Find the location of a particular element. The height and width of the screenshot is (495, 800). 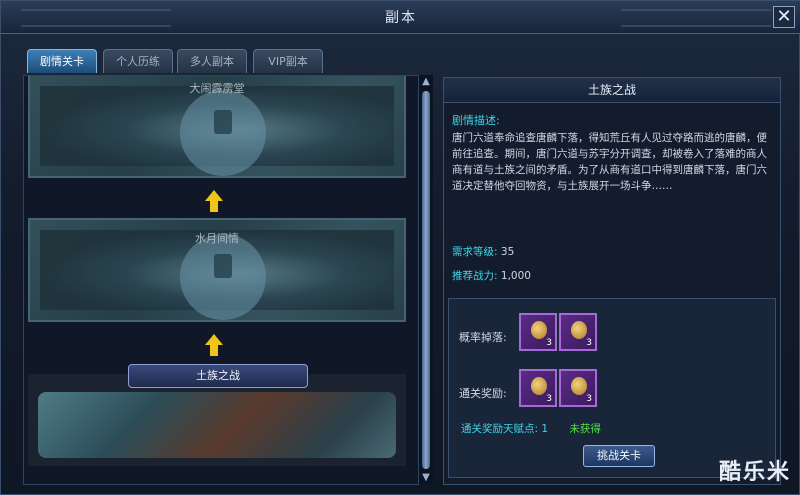

window-title: 副本 is located at coordinates (401, 18).